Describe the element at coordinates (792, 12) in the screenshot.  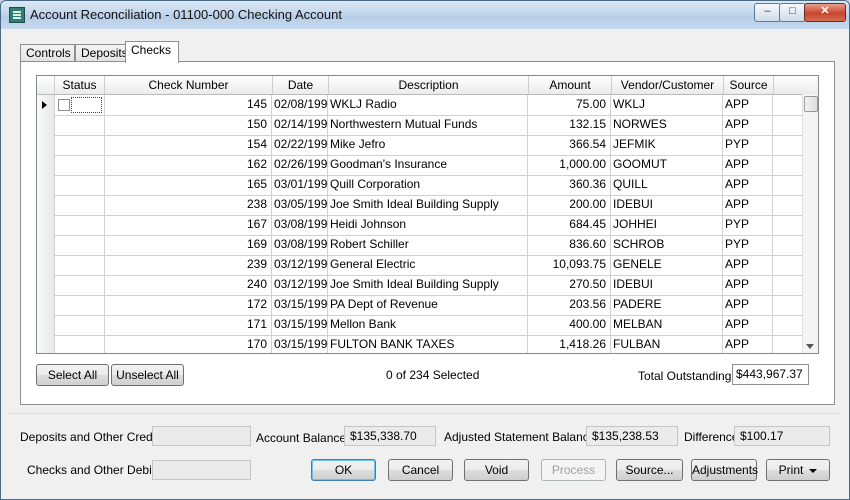
I see `maximize-button: □` at that location.